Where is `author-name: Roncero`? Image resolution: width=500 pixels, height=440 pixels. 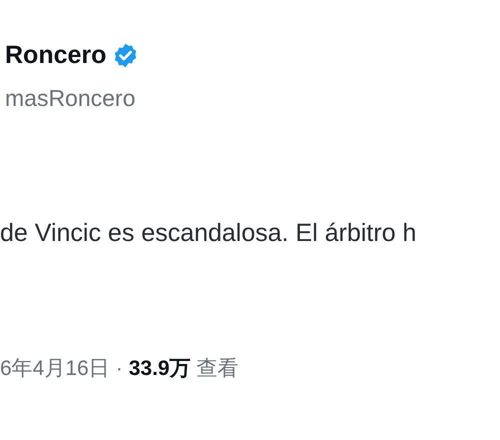
author-name: Roncero is located at coordinates (55, 55).